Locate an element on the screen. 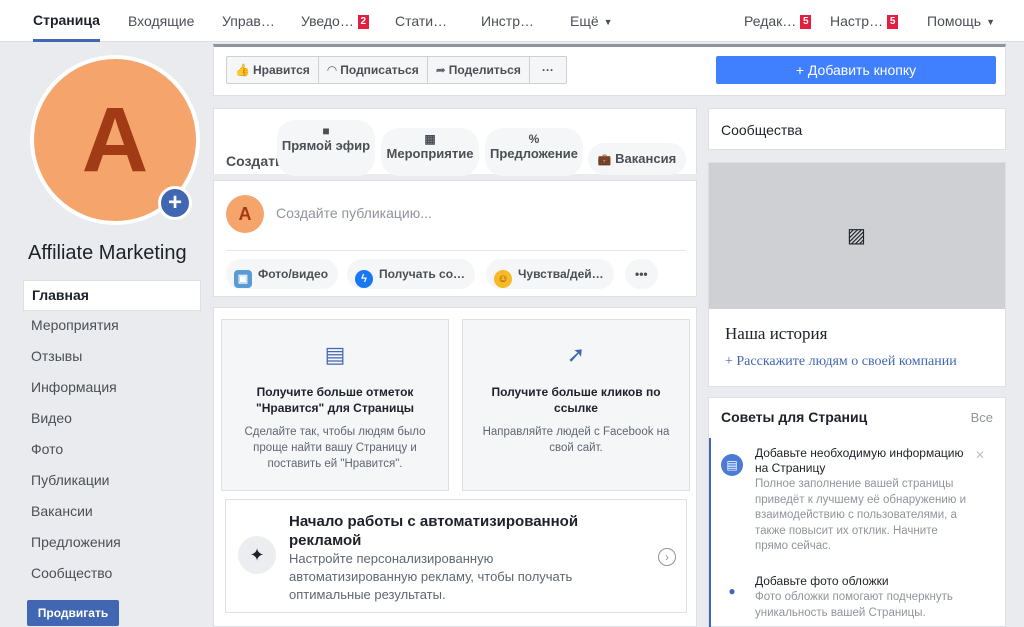 The width and height of the screenshot is (1024, 627). tab-edit: Редак… 5 is located at coordinates (778, 21).